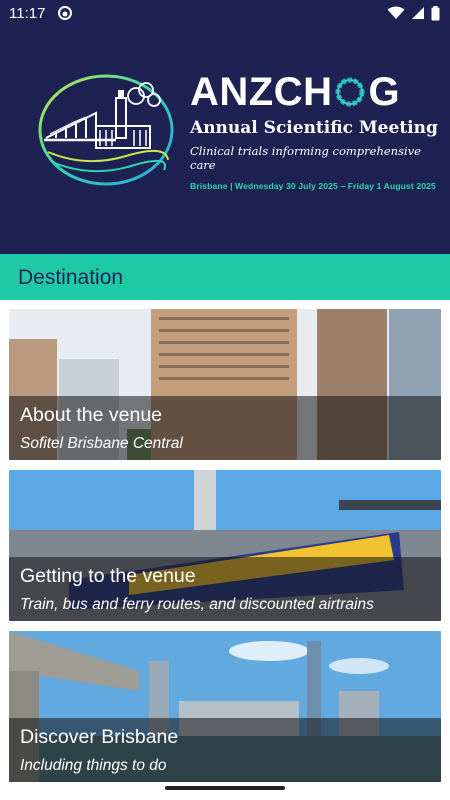 This screenshot has width=450, height=800. Describe the element at coordinates (396, 12) in the screenshot. I see `wifi-icon` at that location.